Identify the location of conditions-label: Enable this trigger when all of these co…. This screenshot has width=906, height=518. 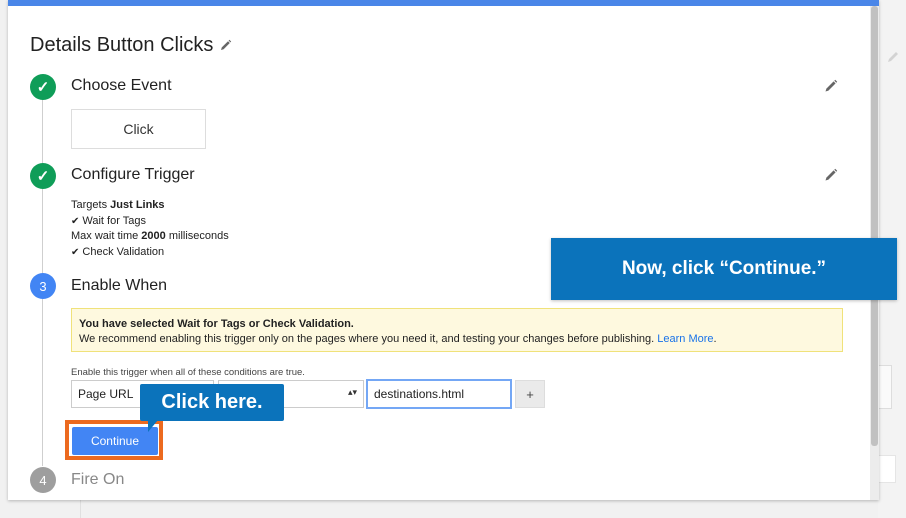
(188, 372).